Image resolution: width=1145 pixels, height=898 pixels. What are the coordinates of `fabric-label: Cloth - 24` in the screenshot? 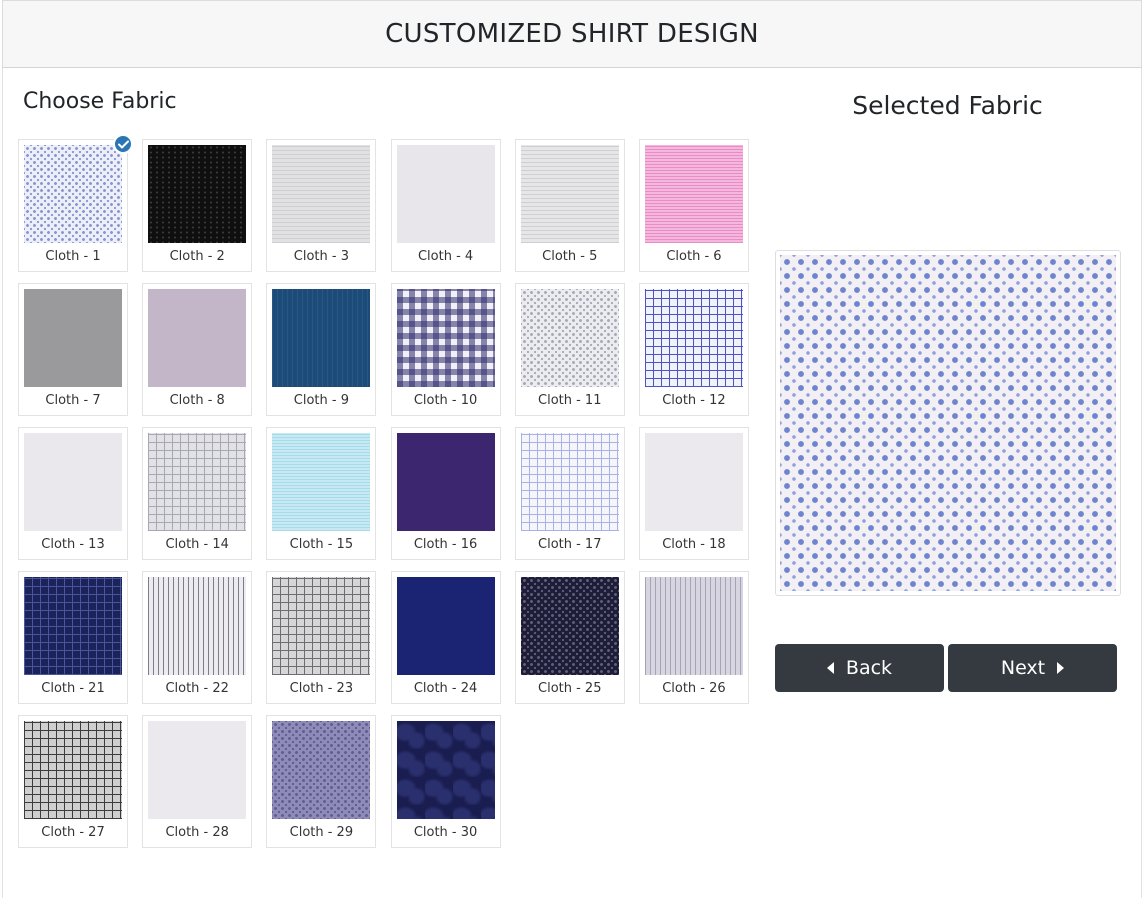 It's located at (445, 688).